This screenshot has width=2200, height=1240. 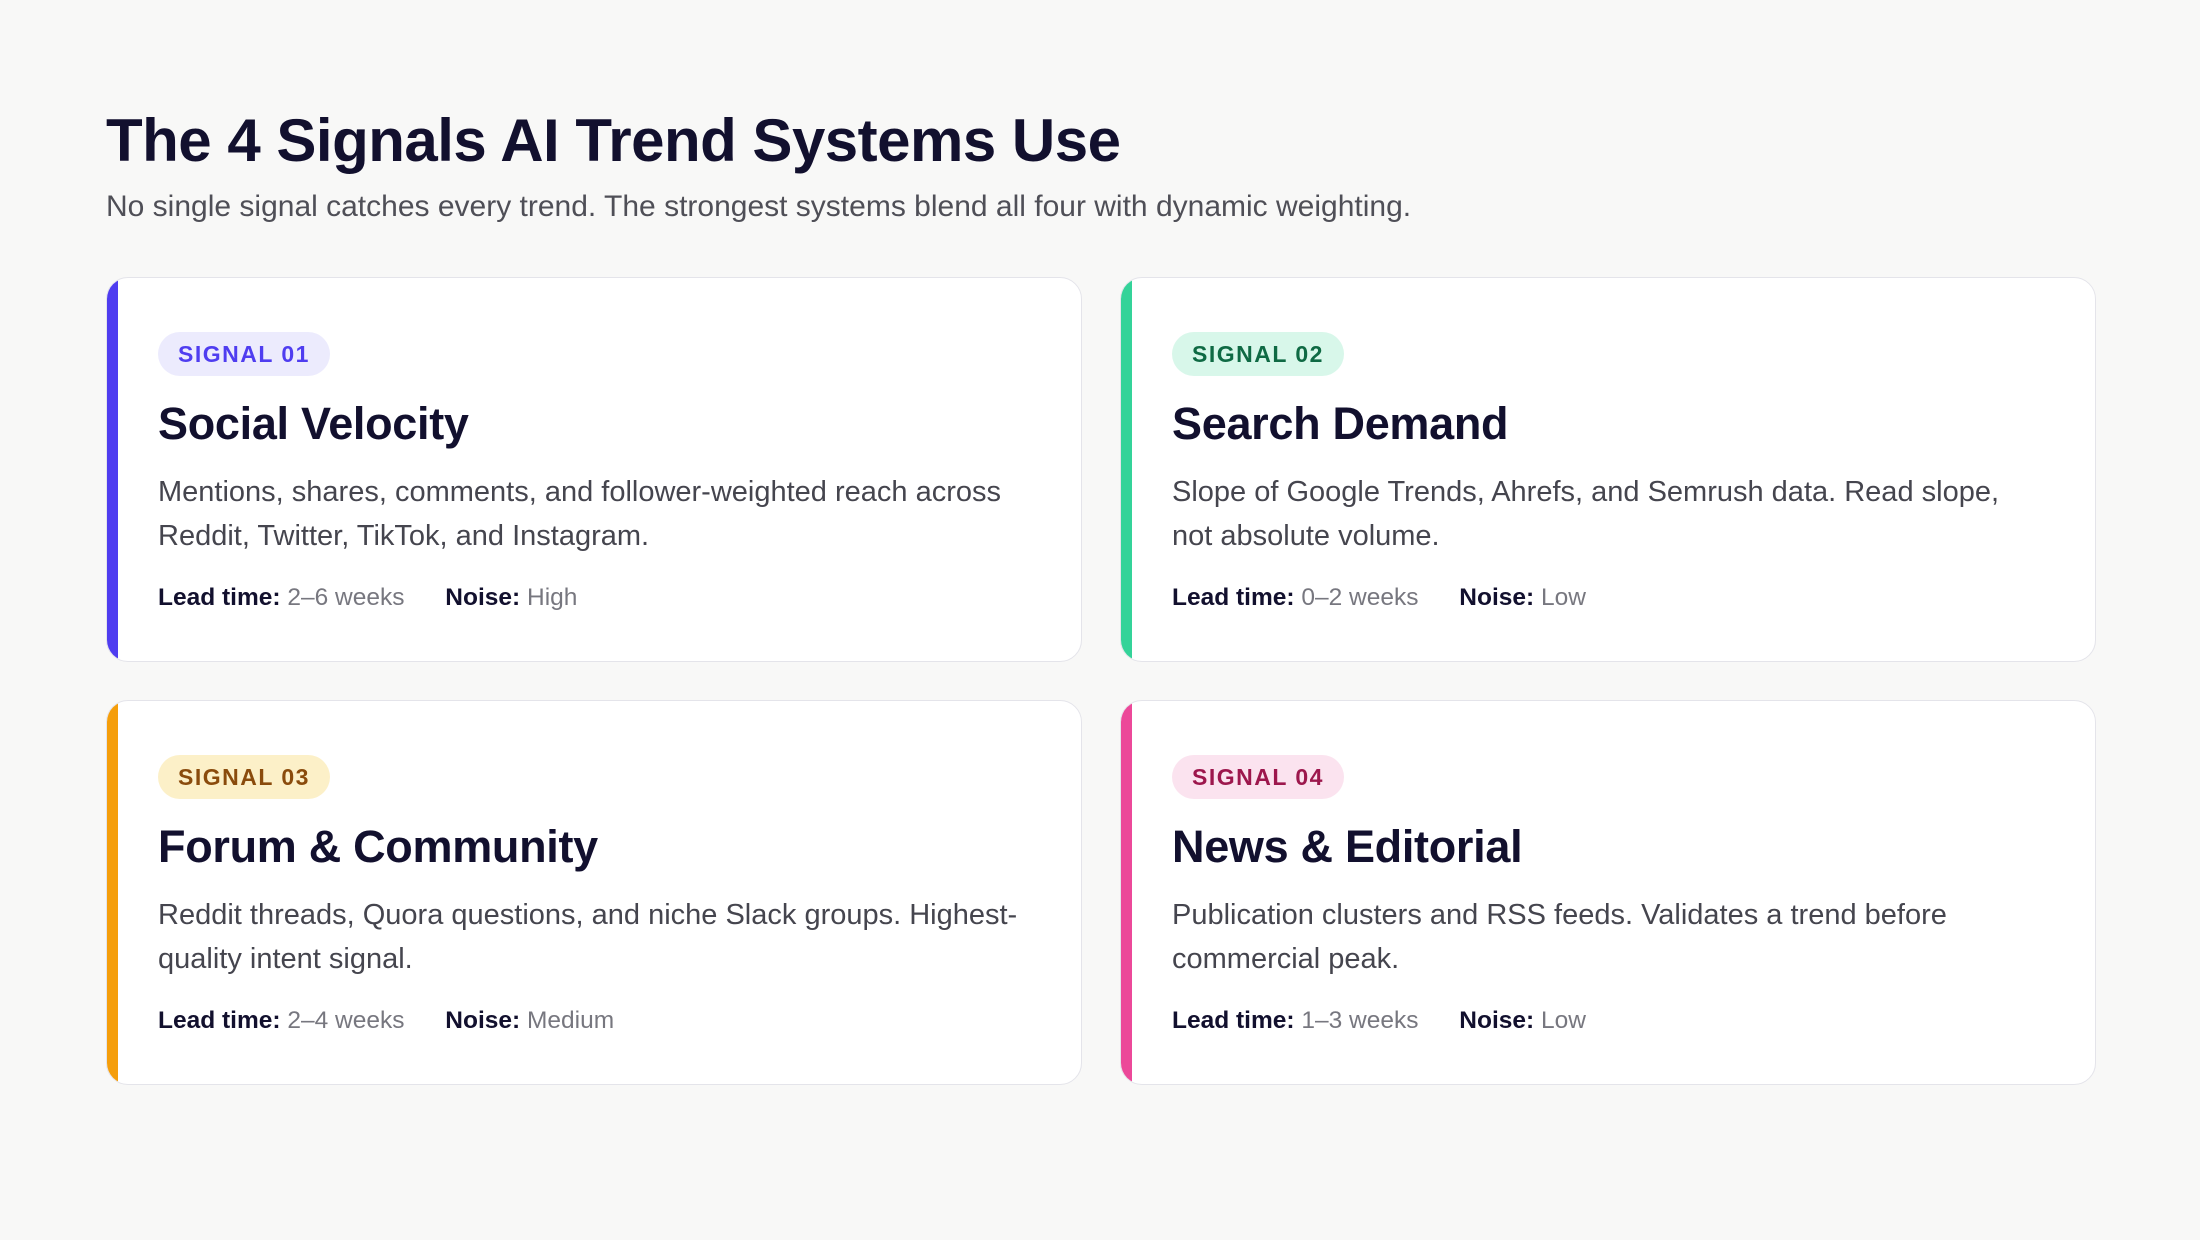 I want to click on lead-time-value: 2–6 weeks, so click(x=346, y=597).